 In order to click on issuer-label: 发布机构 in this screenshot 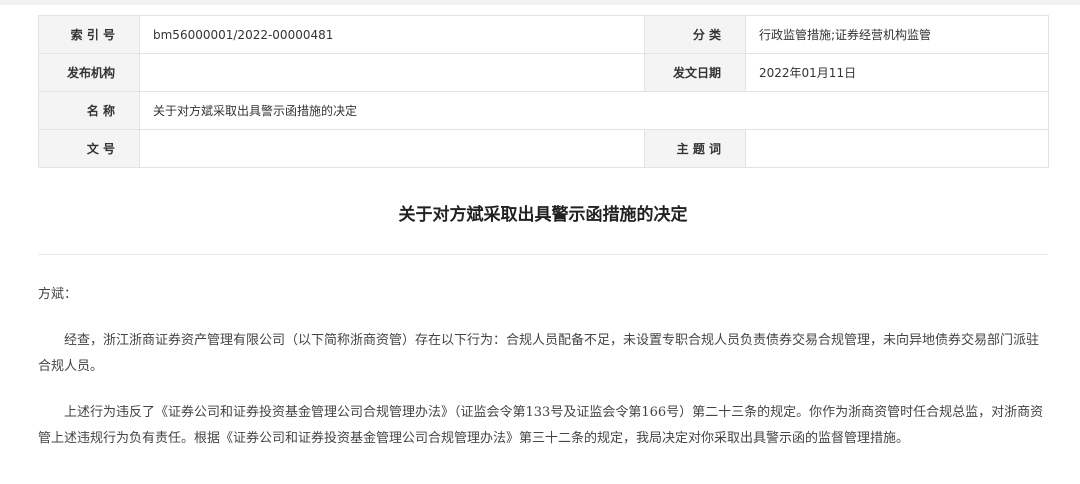, I will do `click(89, 72)`.